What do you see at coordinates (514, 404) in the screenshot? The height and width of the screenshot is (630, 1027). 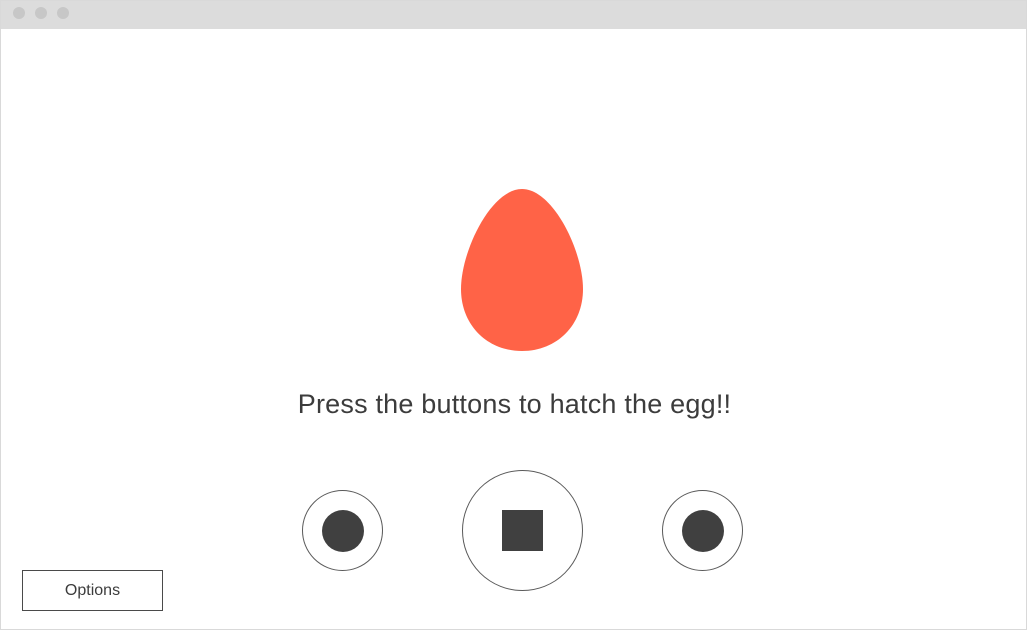 I see `instruction-text: Press the buttons to hatch the egg!!` at bounding box center [514, 404].